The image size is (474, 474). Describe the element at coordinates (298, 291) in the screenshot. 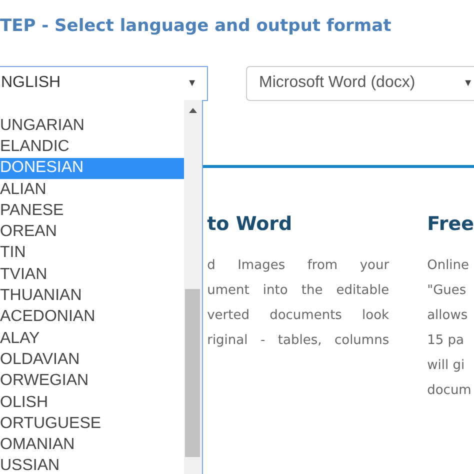

I see `paragraph-line: ument into the editable` at that location.